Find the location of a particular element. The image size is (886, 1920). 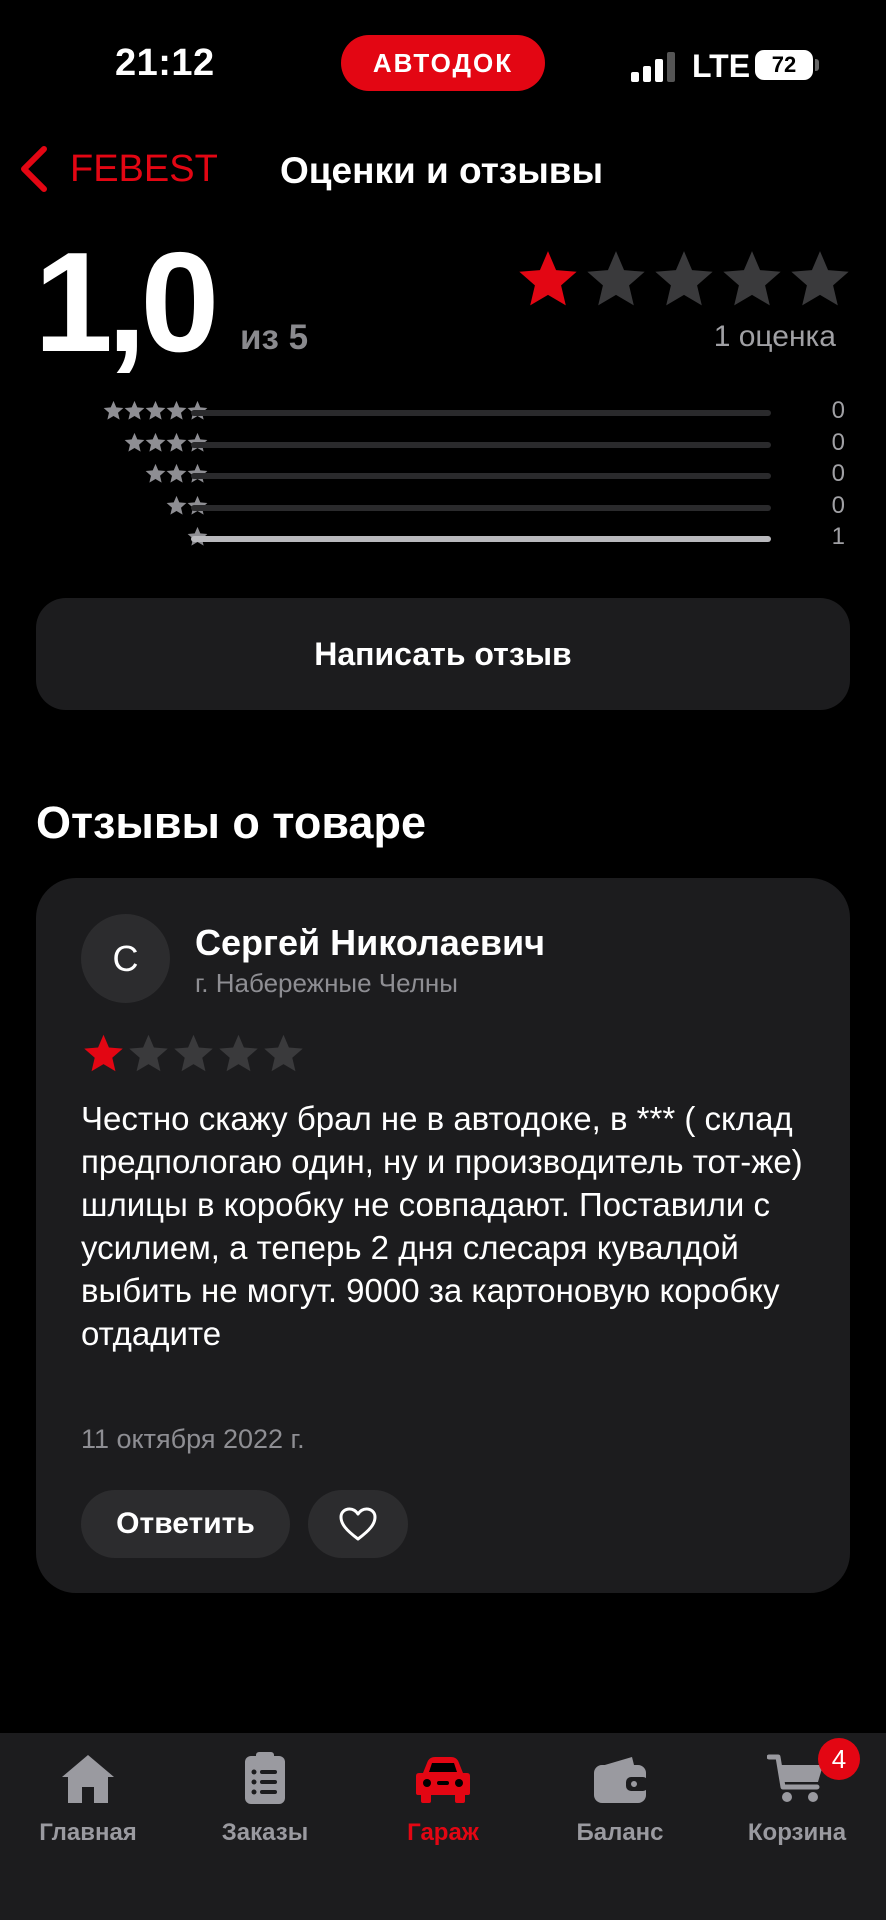

review-stars is located at coordinates (193, 1053).